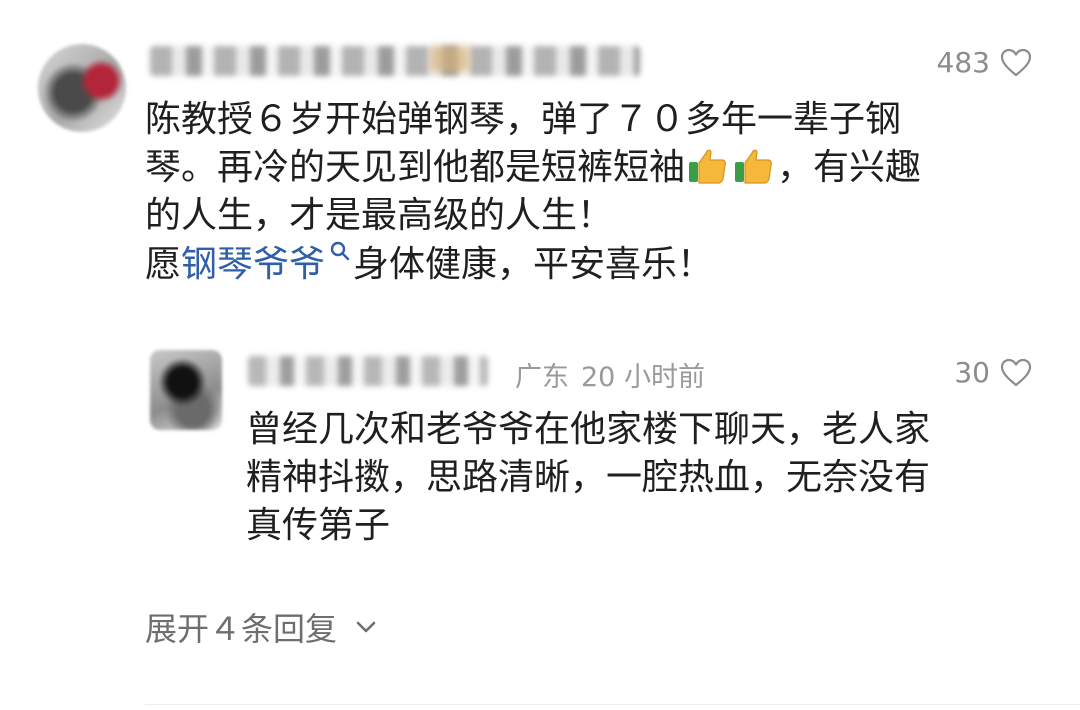 Image resolution: width=1080 pixels, height=710 pixels. I want to click on reply-line: 曾经几次和老爷爷在他家楼下聊天，老人家, so click(588, 429).